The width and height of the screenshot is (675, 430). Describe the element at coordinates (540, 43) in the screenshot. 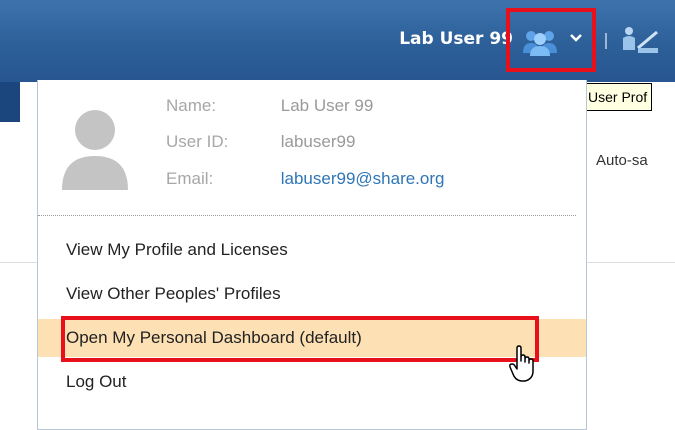

I see `users-icon` at that location.